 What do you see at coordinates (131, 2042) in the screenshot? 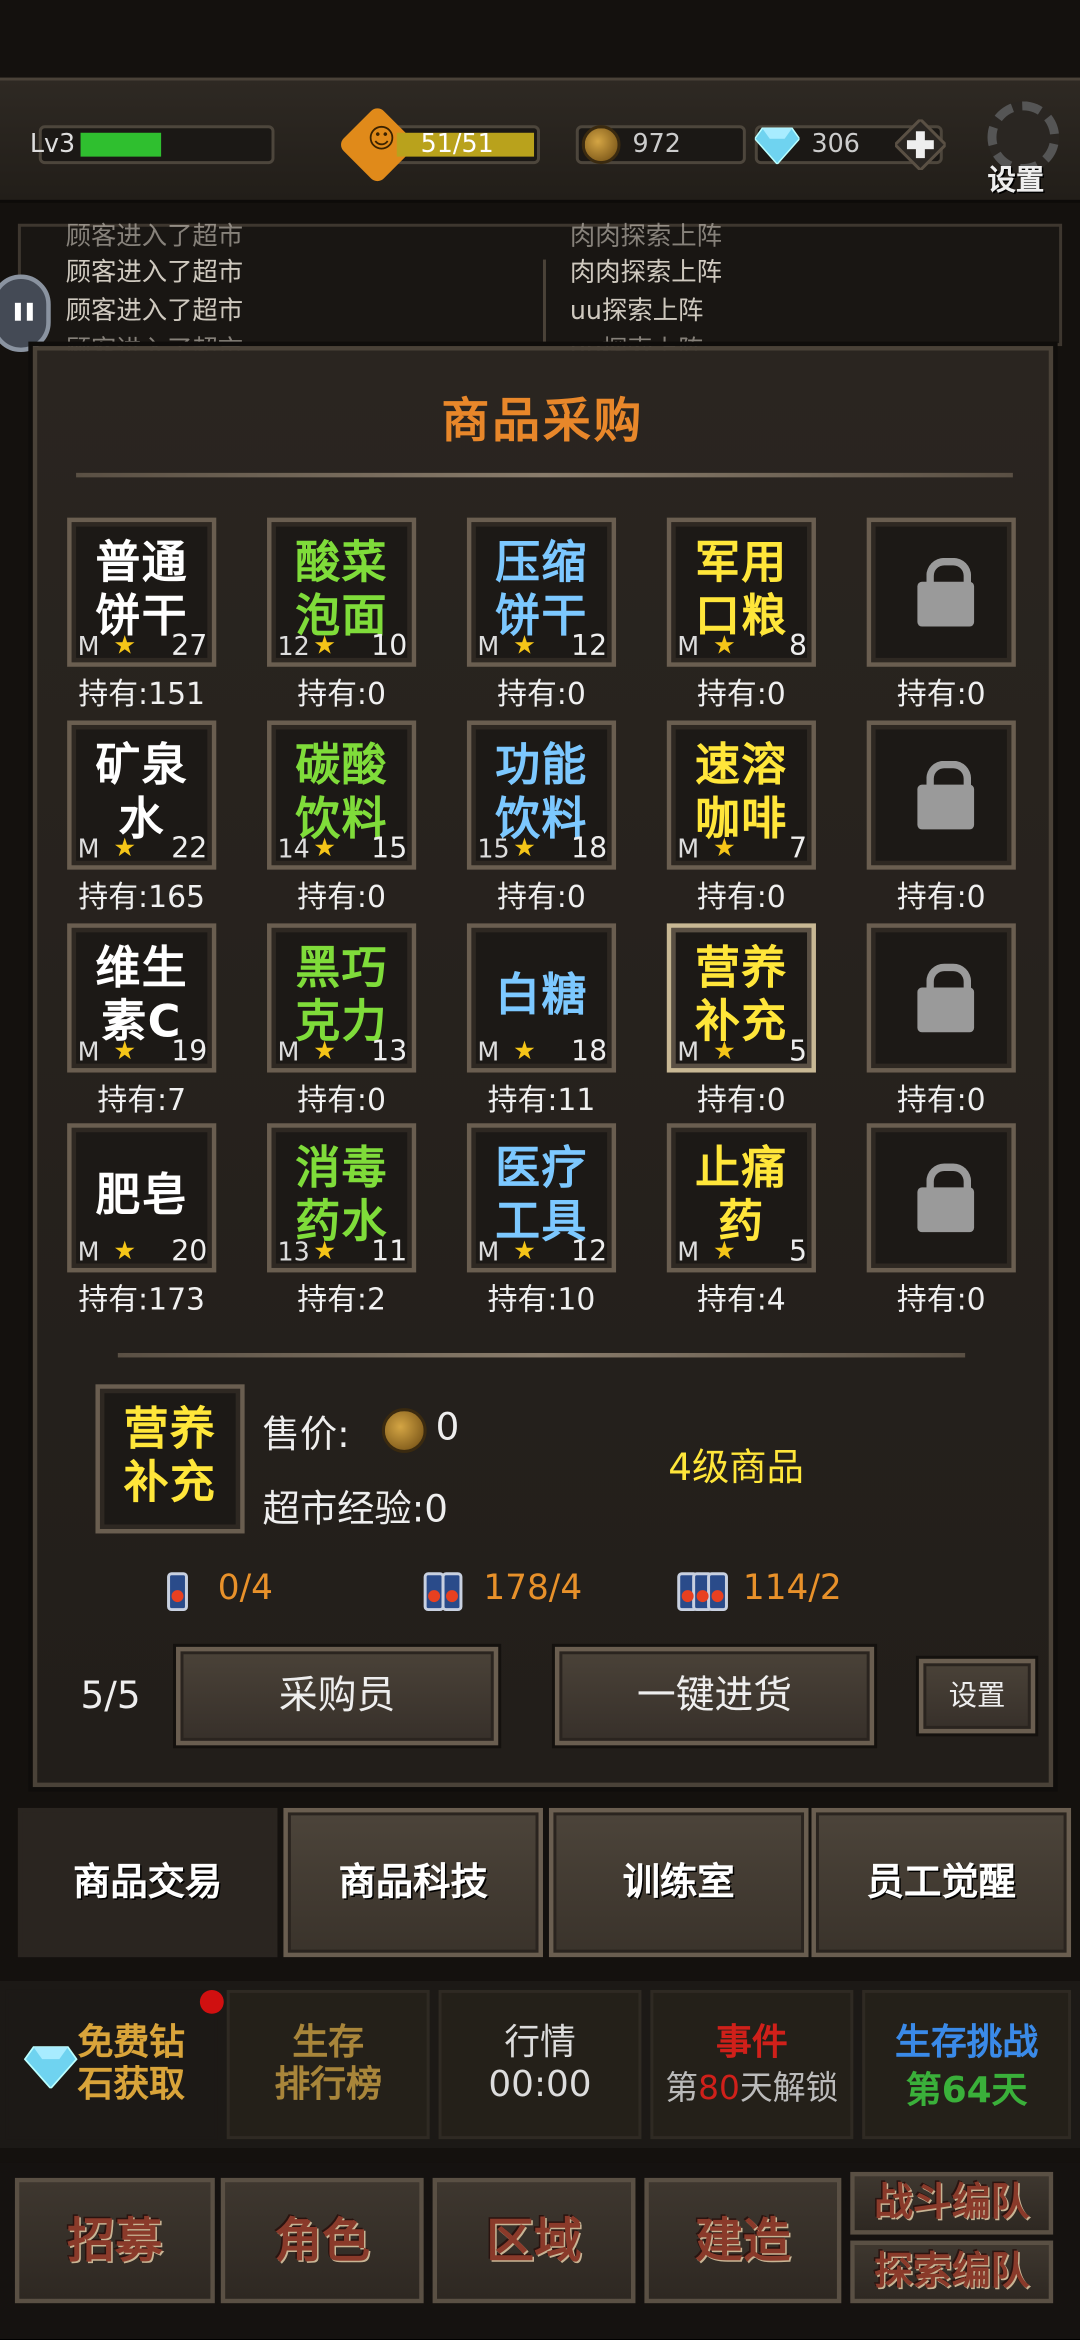
I see `free-gems-l1: 免费钻` at bounding box center [131, 2042].